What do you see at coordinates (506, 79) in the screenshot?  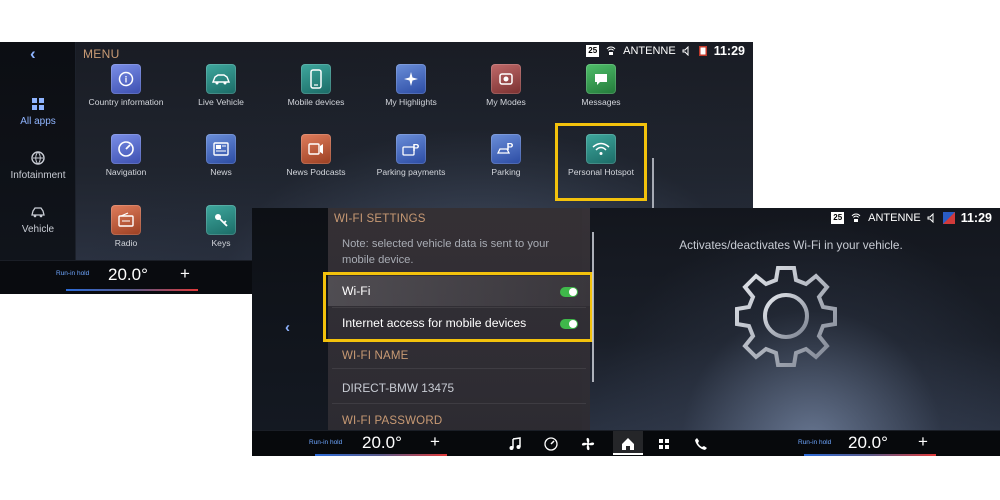 I see `modes-icon` at bounding box center [506, 79].